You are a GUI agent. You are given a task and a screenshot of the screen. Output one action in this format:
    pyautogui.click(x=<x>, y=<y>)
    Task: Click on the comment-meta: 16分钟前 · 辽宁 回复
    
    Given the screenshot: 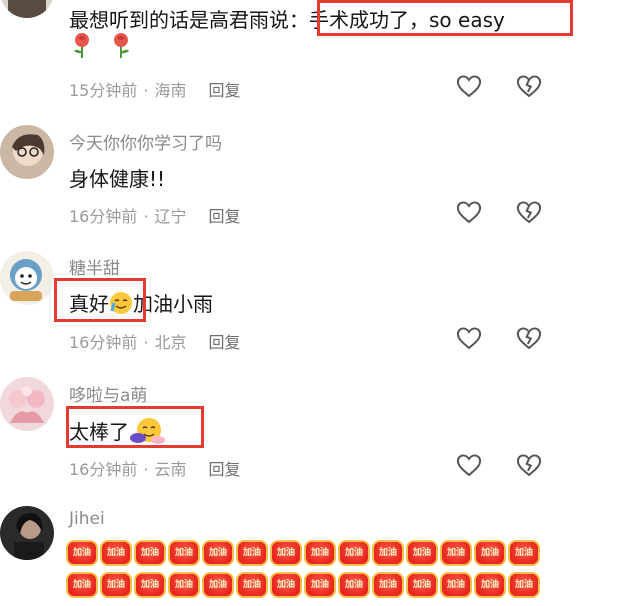 What is the action you would take?
    pyautogui.click(x=155, y=215)
    